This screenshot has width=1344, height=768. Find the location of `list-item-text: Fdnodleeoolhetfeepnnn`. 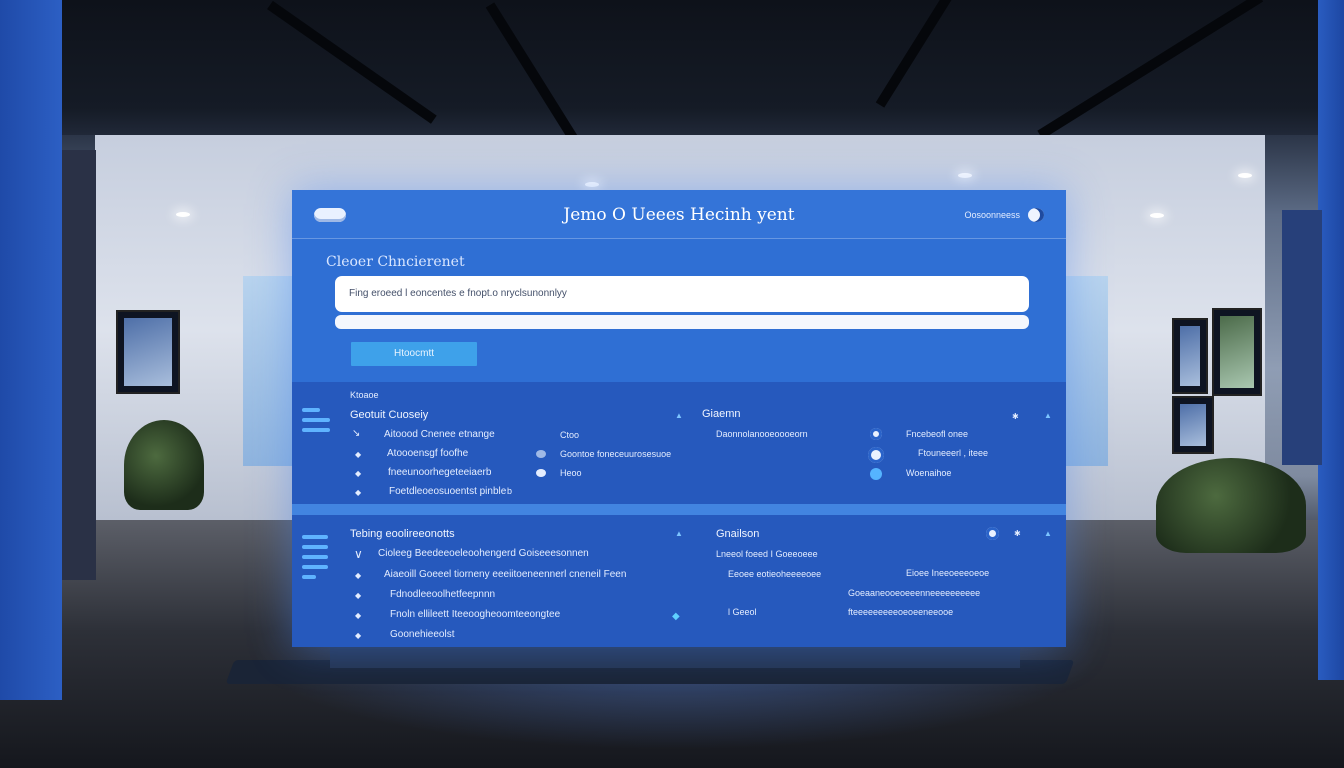

list-item-text: Fdnodleeoolhetfeepnnn is located at coordinates (443, 594).